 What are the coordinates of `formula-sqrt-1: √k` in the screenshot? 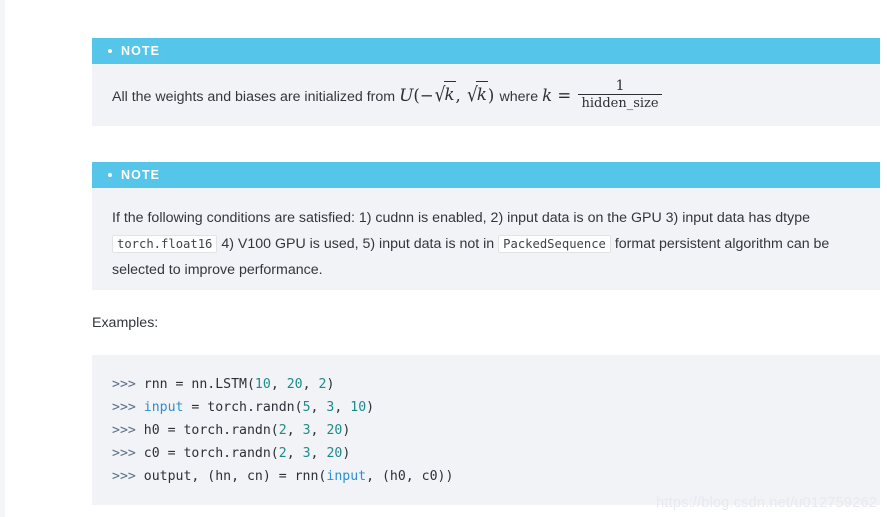 It's located at (445, 95).